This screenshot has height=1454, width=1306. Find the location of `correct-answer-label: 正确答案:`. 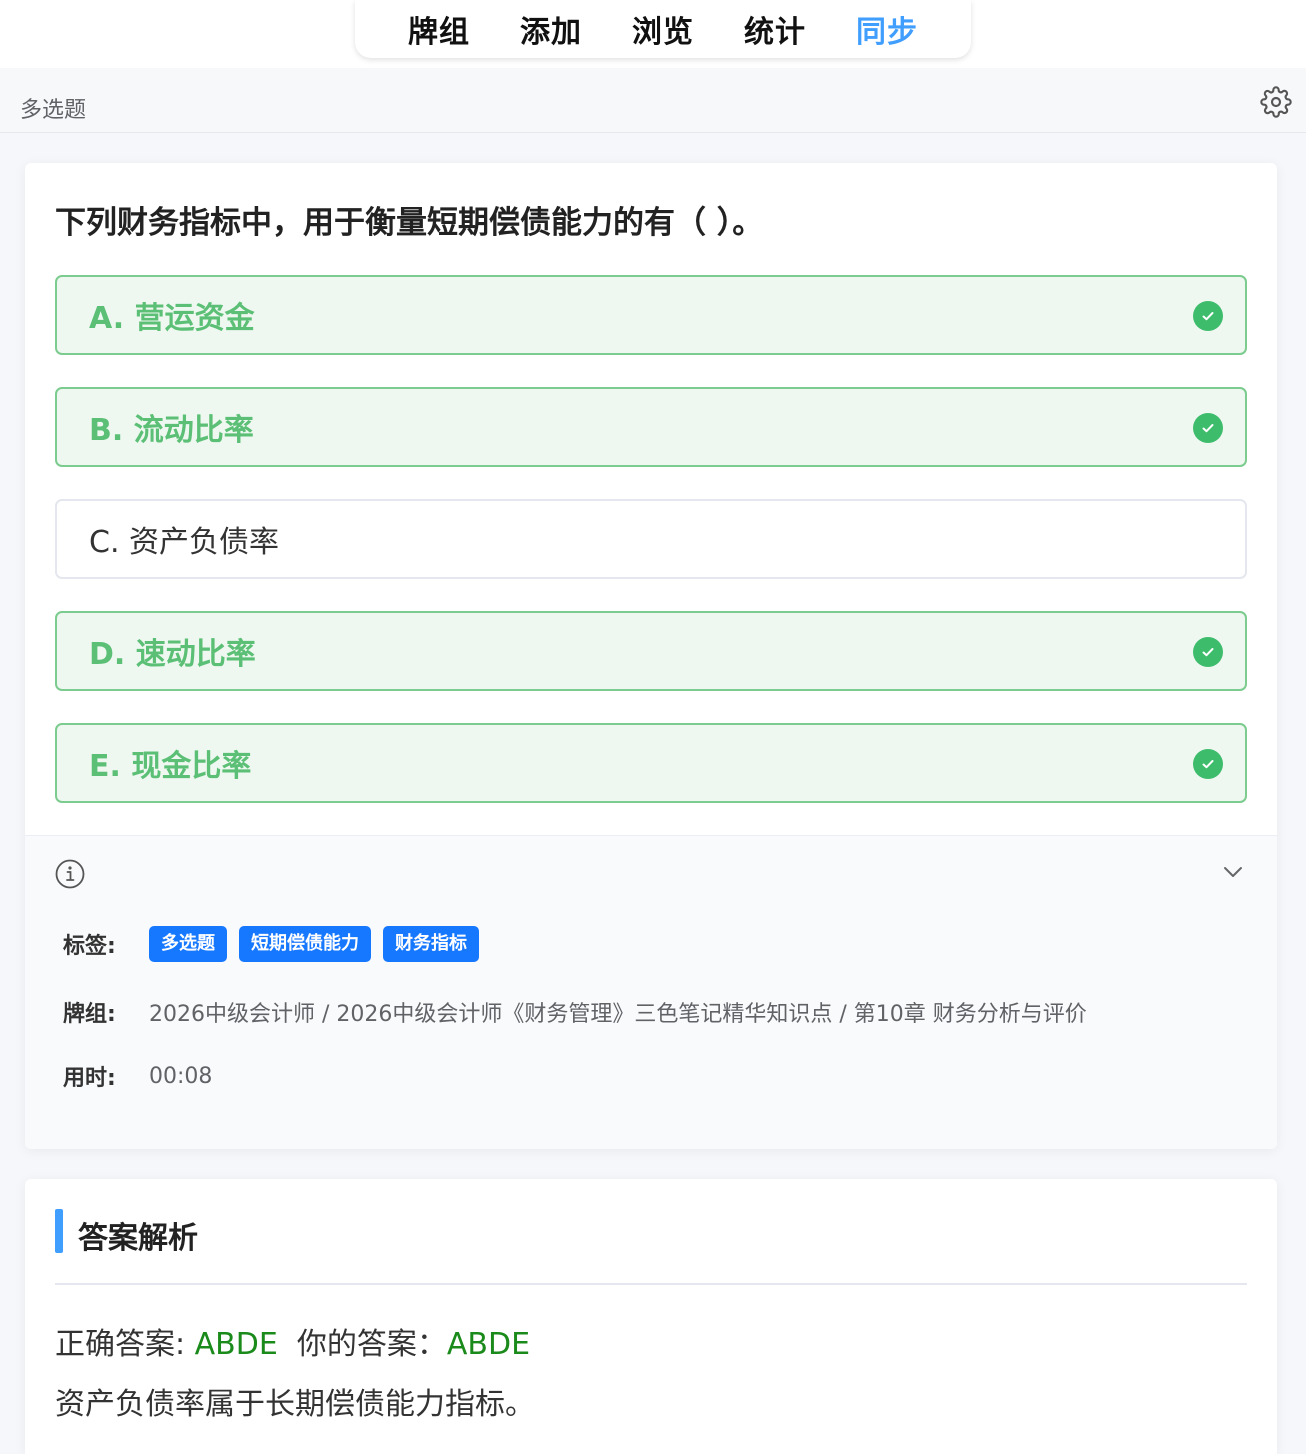

correct-answer-label: 正确答案: is located at coordinates (125, 1344).